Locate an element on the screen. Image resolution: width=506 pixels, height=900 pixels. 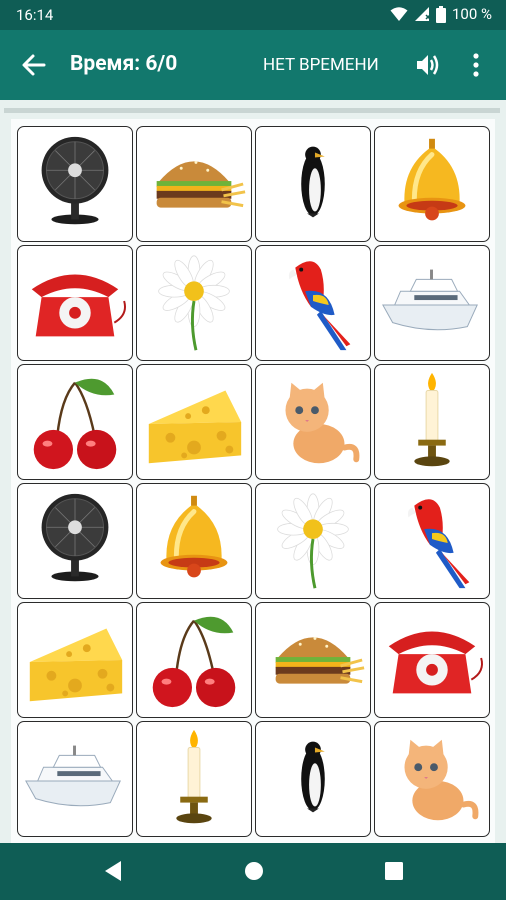
battery-percent: 100 % is located at coordinates (472, 14).